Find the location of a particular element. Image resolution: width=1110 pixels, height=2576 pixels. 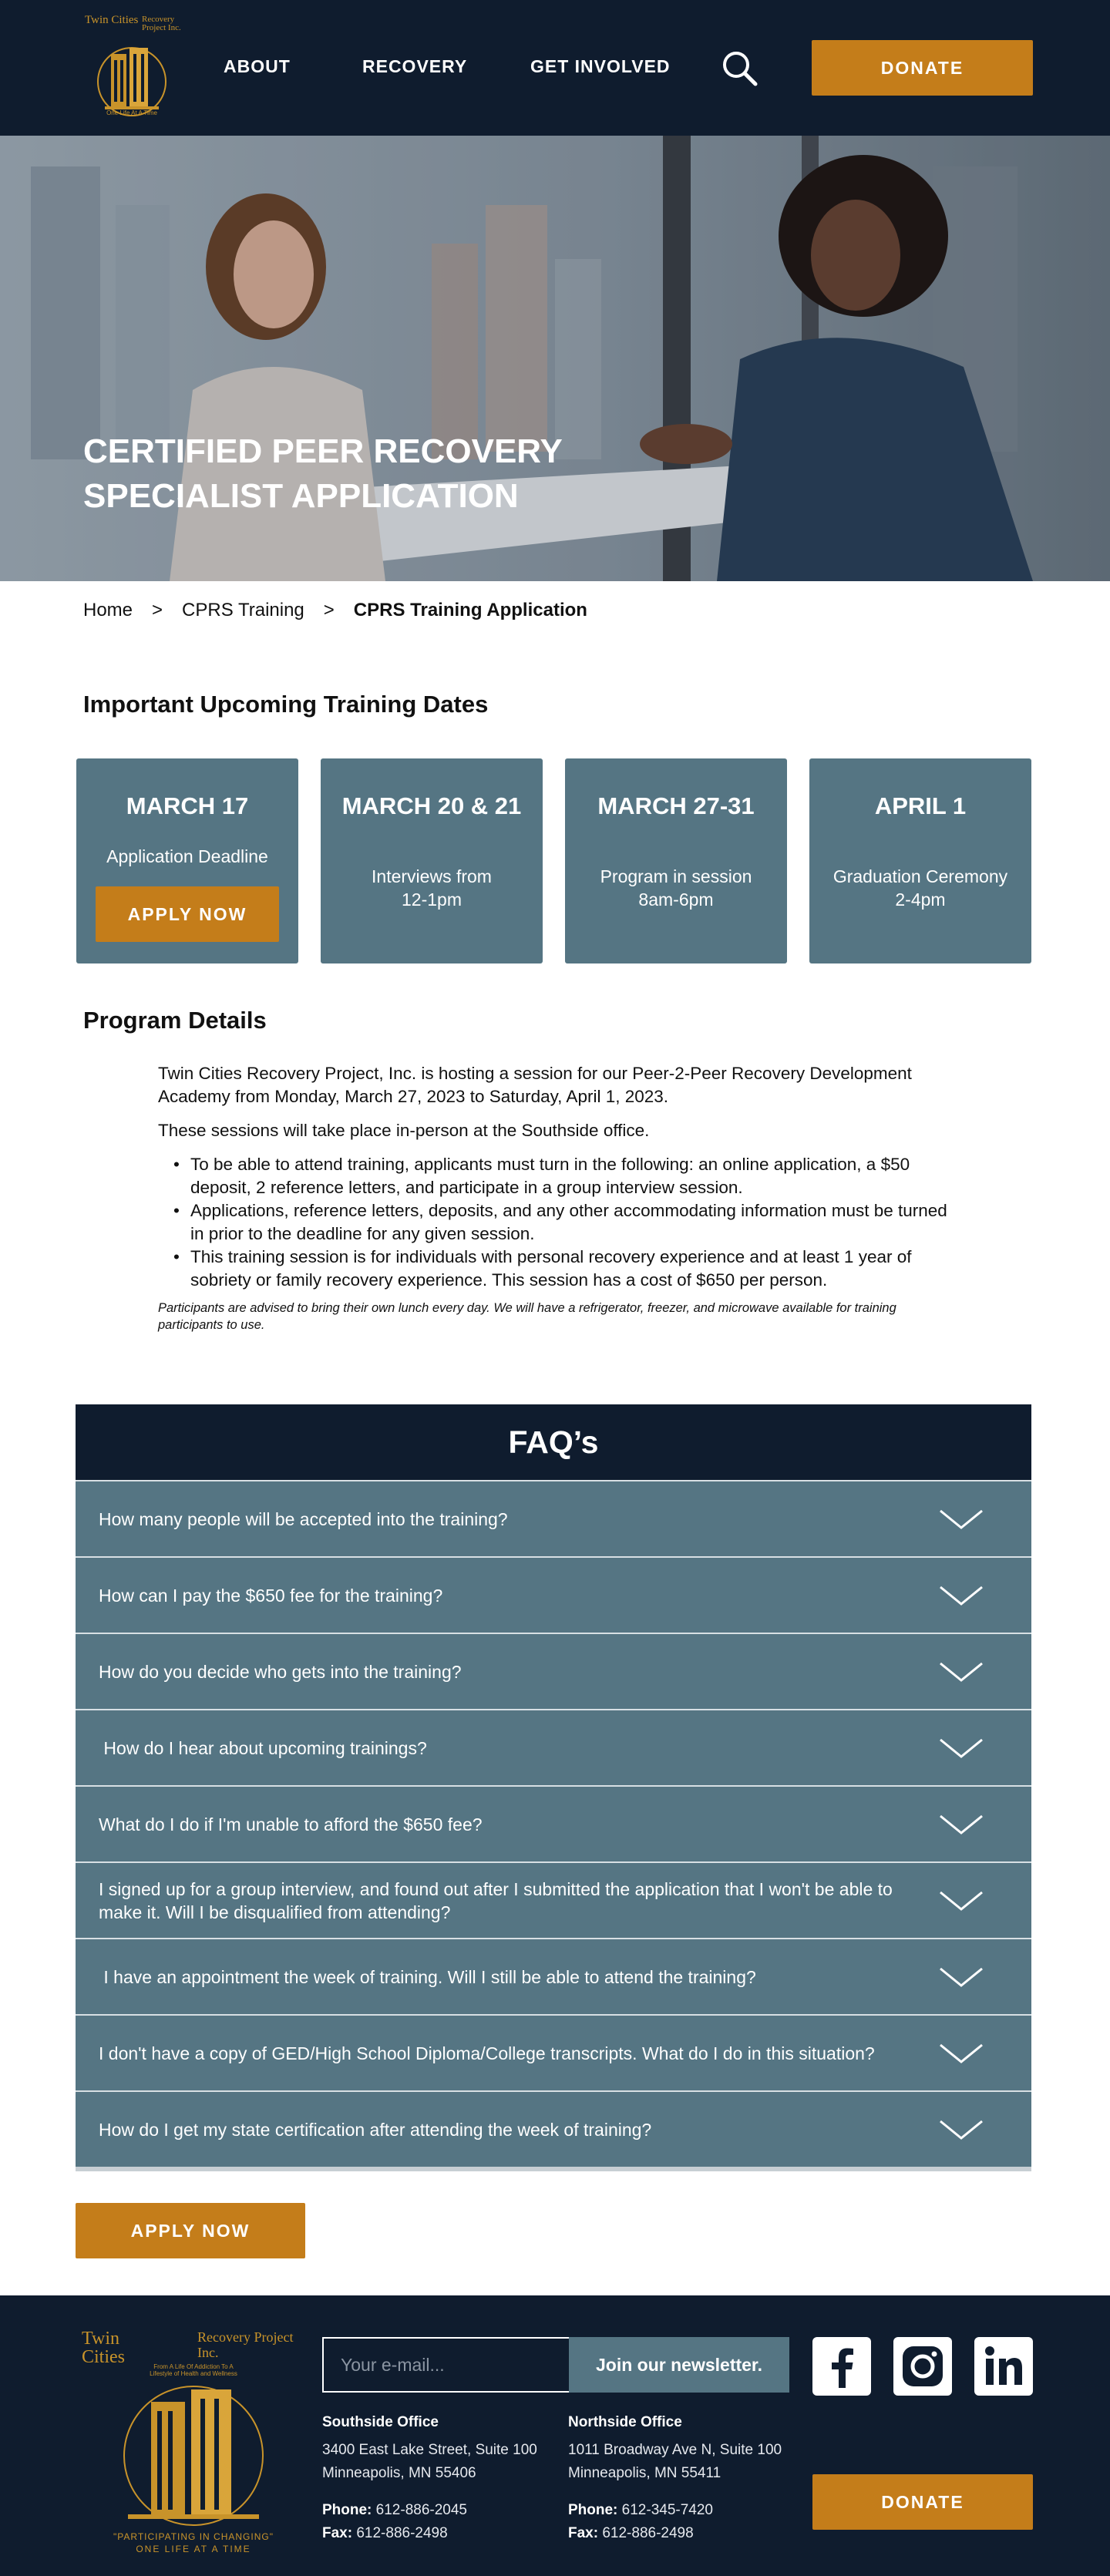

newsletter-email-input is located at coordinates (445, 2365).